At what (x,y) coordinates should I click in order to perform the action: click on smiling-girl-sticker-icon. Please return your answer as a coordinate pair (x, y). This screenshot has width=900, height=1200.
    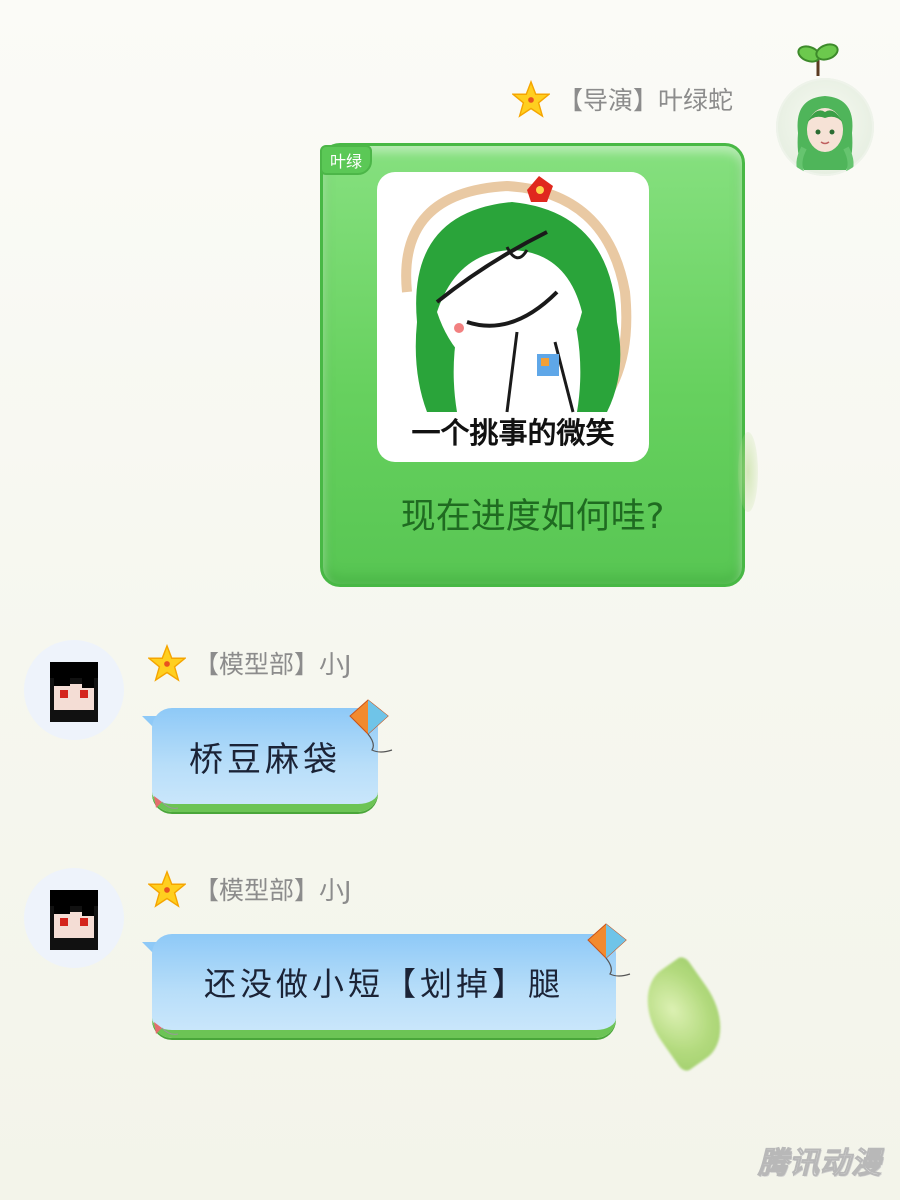
    Looking at the image, I should click on (516, 294).